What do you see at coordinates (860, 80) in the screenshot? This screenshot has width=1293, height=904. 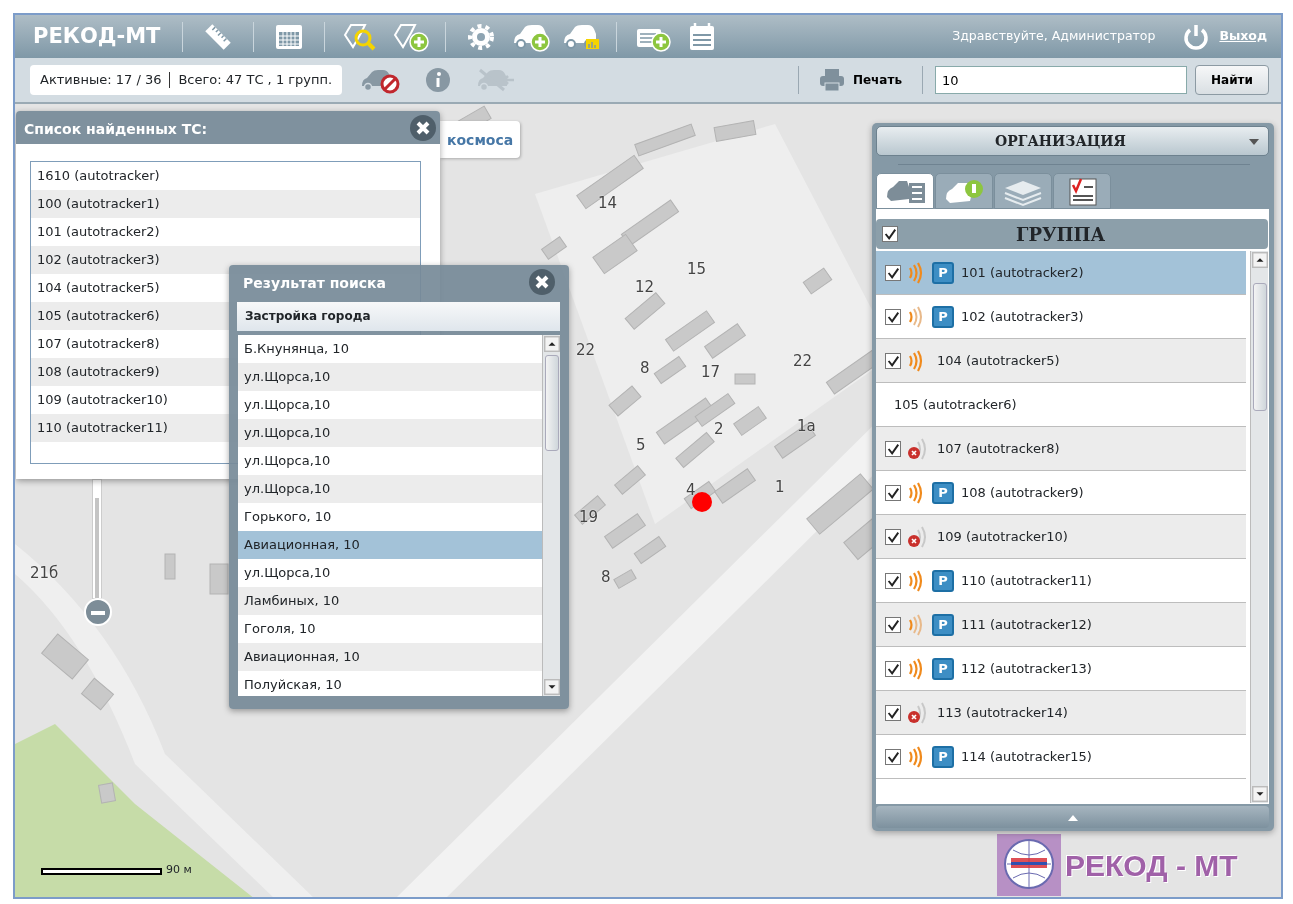 I see `print-button: Печать` at bounding box center [860, 80].